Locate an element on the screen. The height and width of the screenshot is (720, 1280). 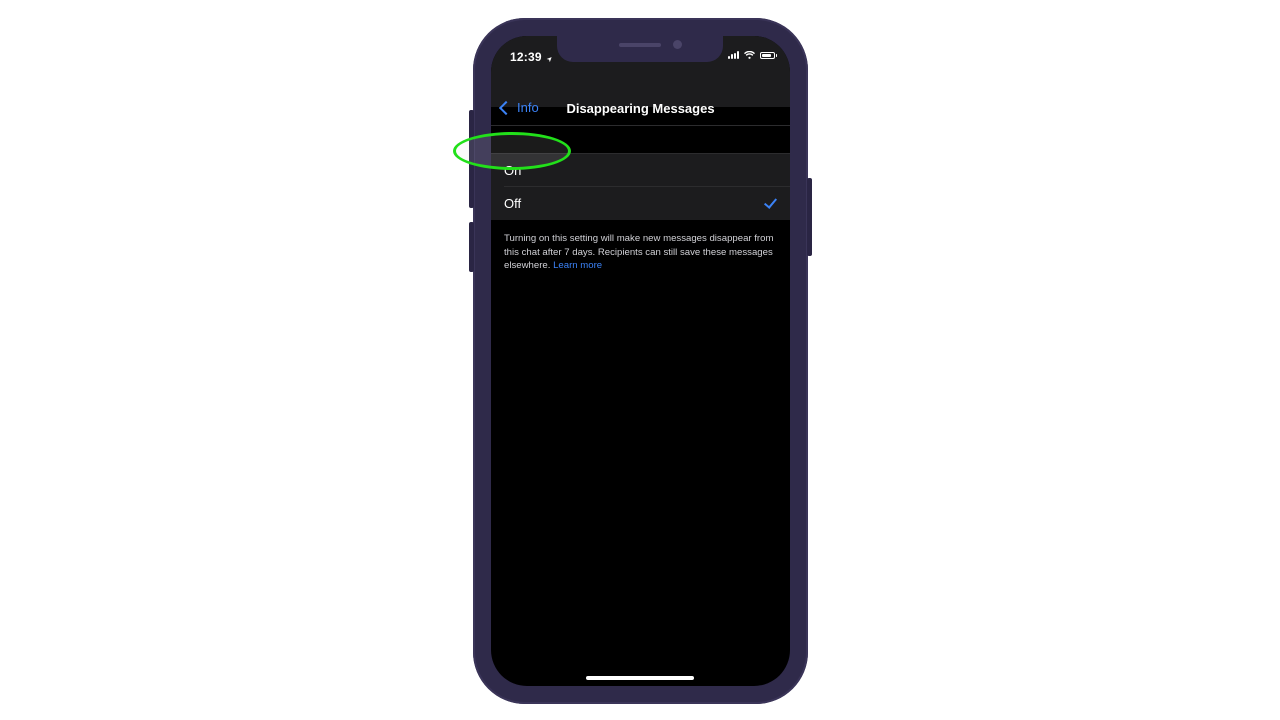
status-time: 12:39 ➤ is located at coordinates (532, 57).